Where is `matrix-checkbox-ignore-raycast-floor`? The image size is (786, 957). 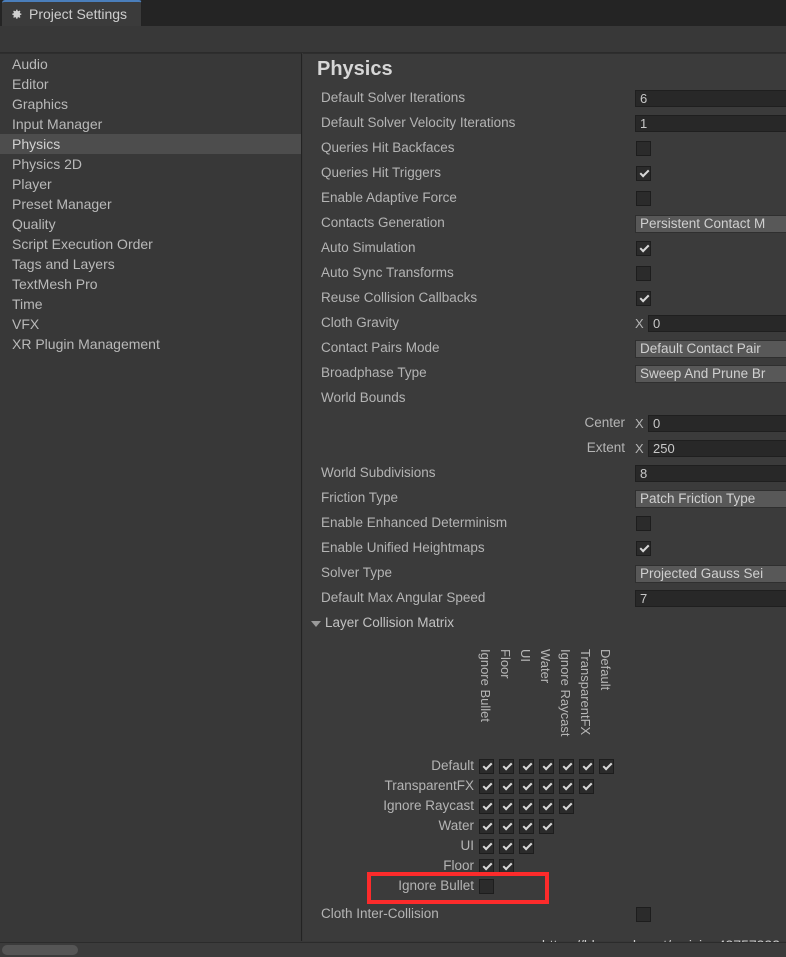 matrix-checkbox-ignore-raycast-floor is located at coordinates (506, 806).